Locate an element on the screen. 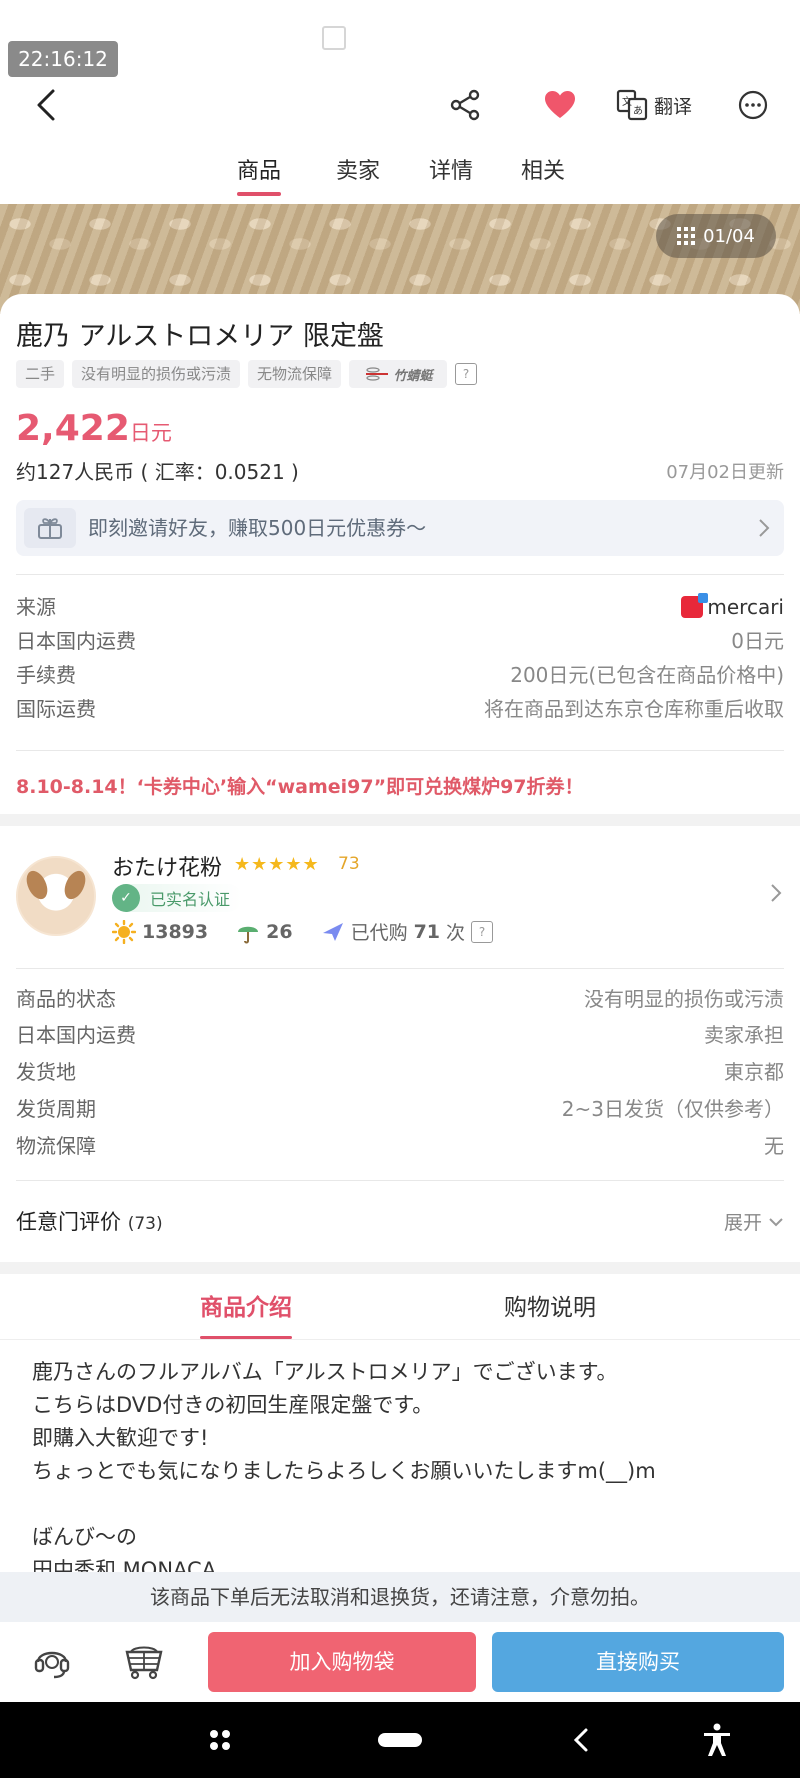 Image resolution: width=800 pixels, height=1778 pixels. updated-date: 07月02日更新 is located at coordinates (725, 472).